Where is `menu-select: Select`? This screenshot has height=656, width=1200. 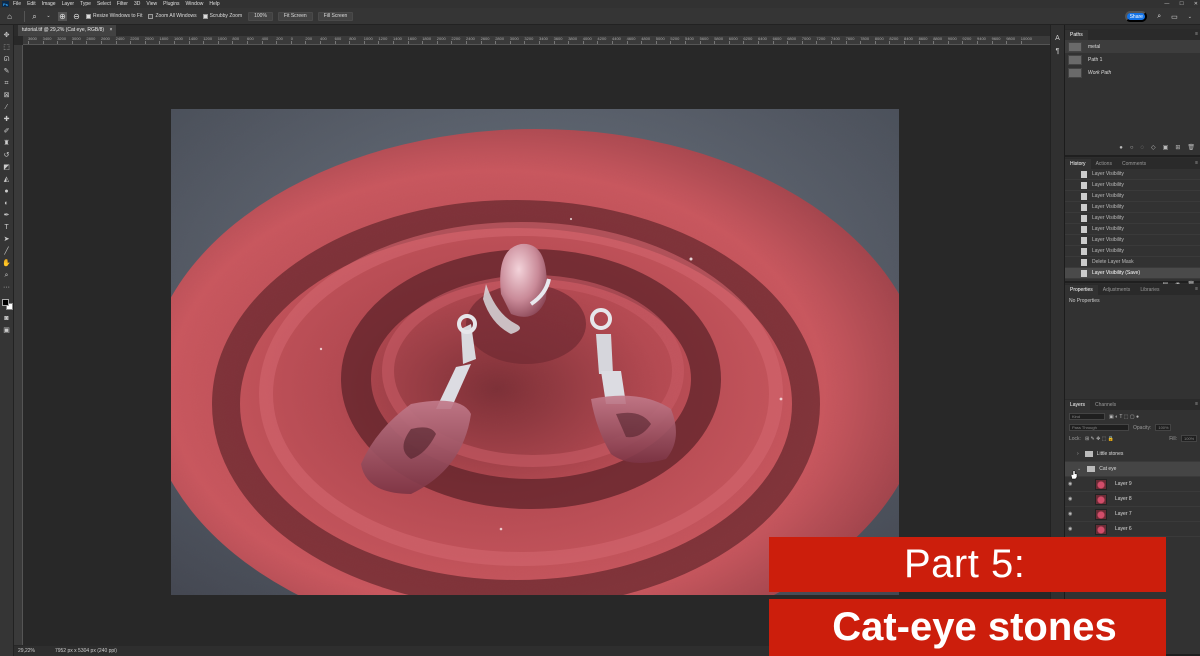 menu-select: Select is located at coordinates (104, 4).